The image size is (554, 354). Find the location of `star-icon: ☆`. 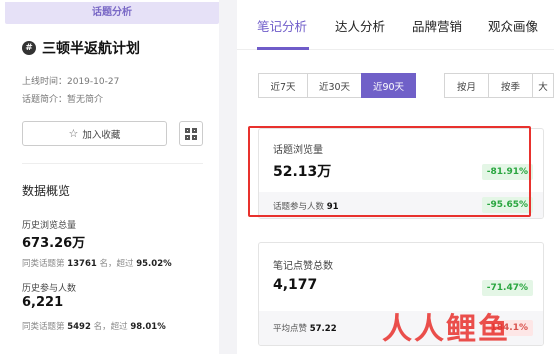

star-icon: ☆ is located at coordinates (73, 133).